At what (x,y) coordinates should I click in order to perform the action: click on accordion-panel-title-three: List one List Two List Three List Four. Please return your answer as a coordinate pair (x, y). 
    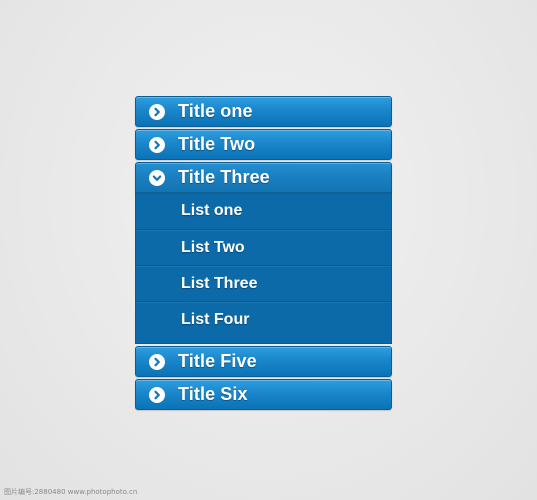
    Looking at the image, I should click on (263, 268).